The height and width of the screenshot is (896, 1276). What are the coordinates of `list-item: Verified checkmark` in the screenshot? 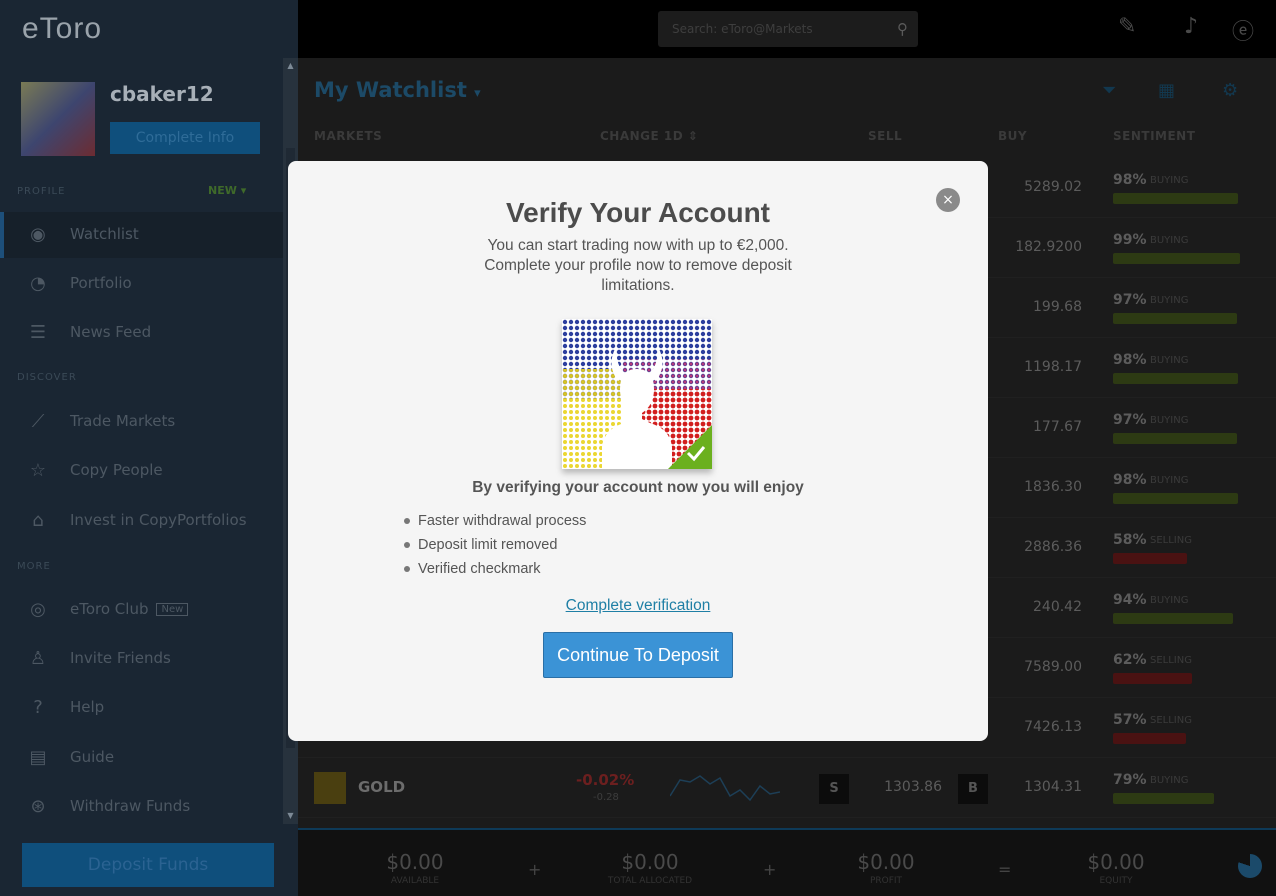 It's located at (495, 569).